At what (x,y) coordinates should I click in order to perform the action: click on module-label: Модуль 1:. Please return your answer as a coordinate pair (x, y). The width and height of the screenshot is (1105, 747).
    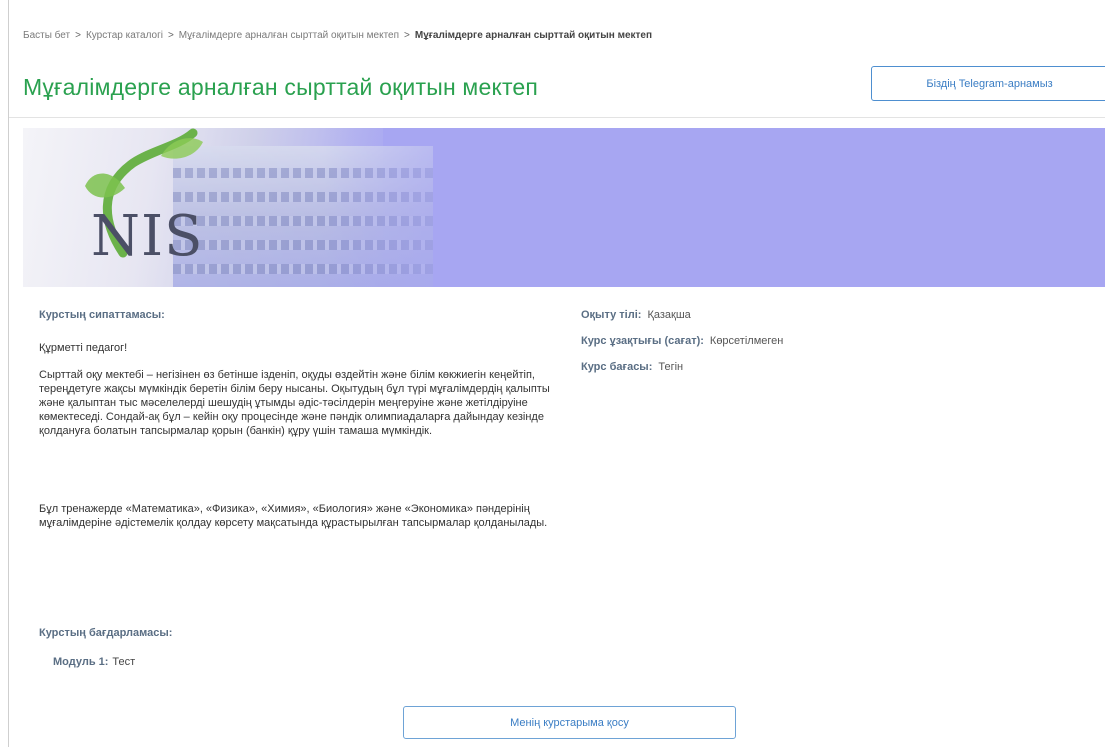
    Looking at the image, I should click on (81, 662).